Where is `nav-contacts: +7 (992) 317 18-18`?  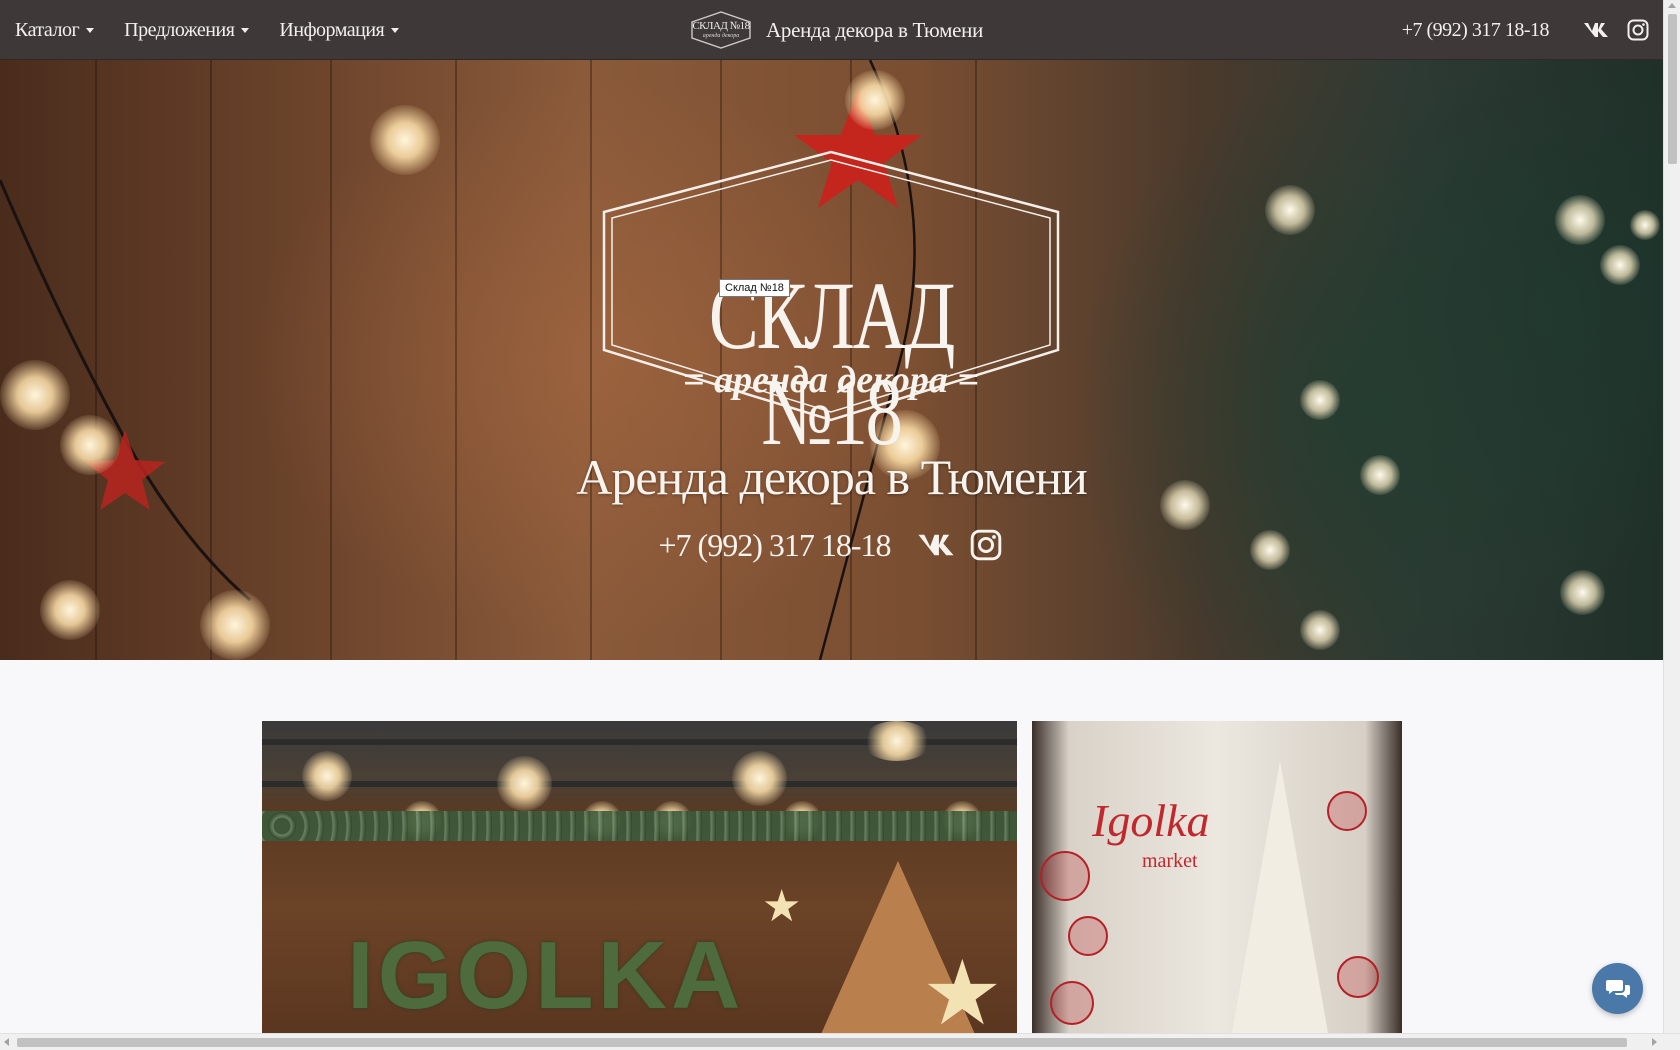 nav-contacts: +7 (992) 317 18-18 is located at coordinates (1526, 30).